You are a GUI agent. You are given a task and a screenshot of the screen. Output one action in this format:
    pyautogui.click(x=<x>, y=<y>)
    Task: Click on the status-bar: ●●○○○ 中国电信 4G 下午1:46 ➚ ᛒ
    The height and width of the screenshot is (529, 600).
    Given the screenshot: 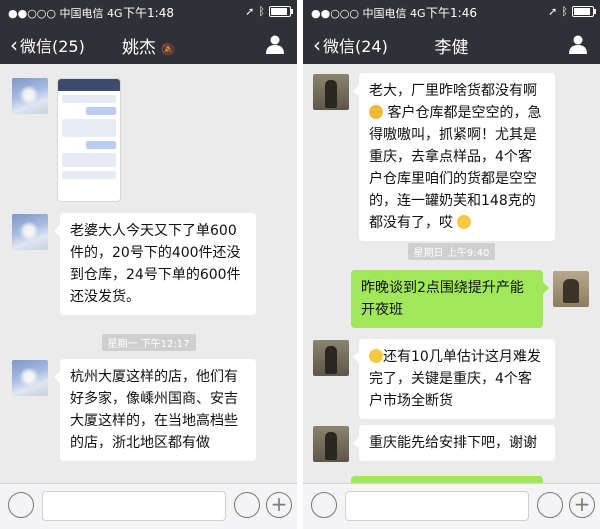 What is the action you would take?
    pyautogui.click(x=451, y=12)
    